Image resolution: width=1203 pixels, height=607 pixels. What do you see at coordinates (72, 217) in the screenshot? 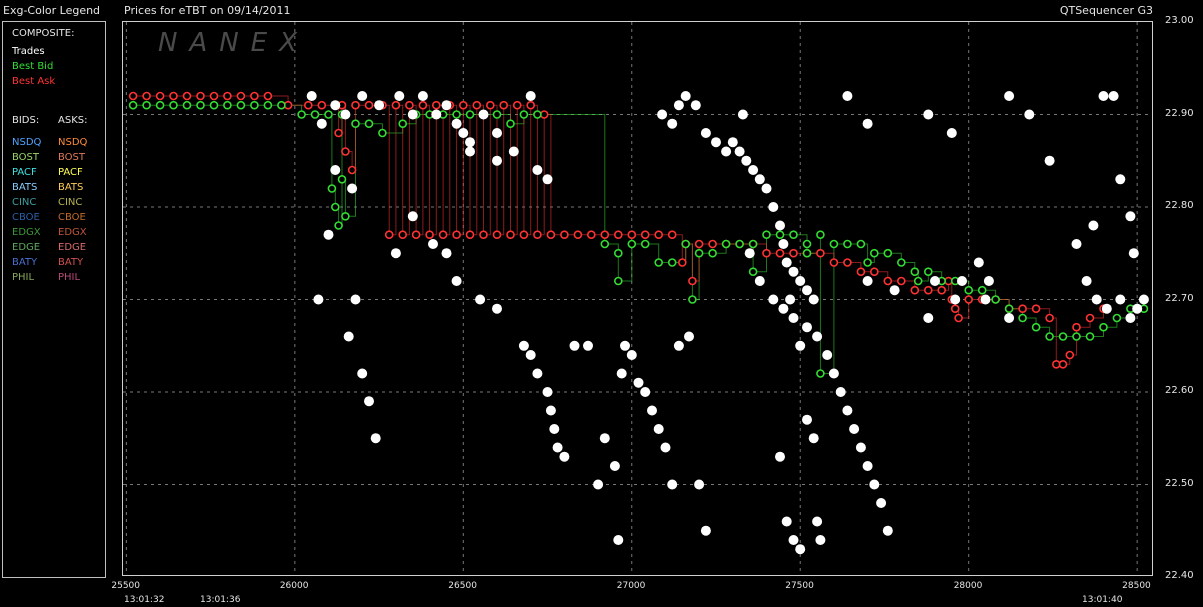
I see `legend-ask-cboe: CBOE` at bounding box center [72, 217].